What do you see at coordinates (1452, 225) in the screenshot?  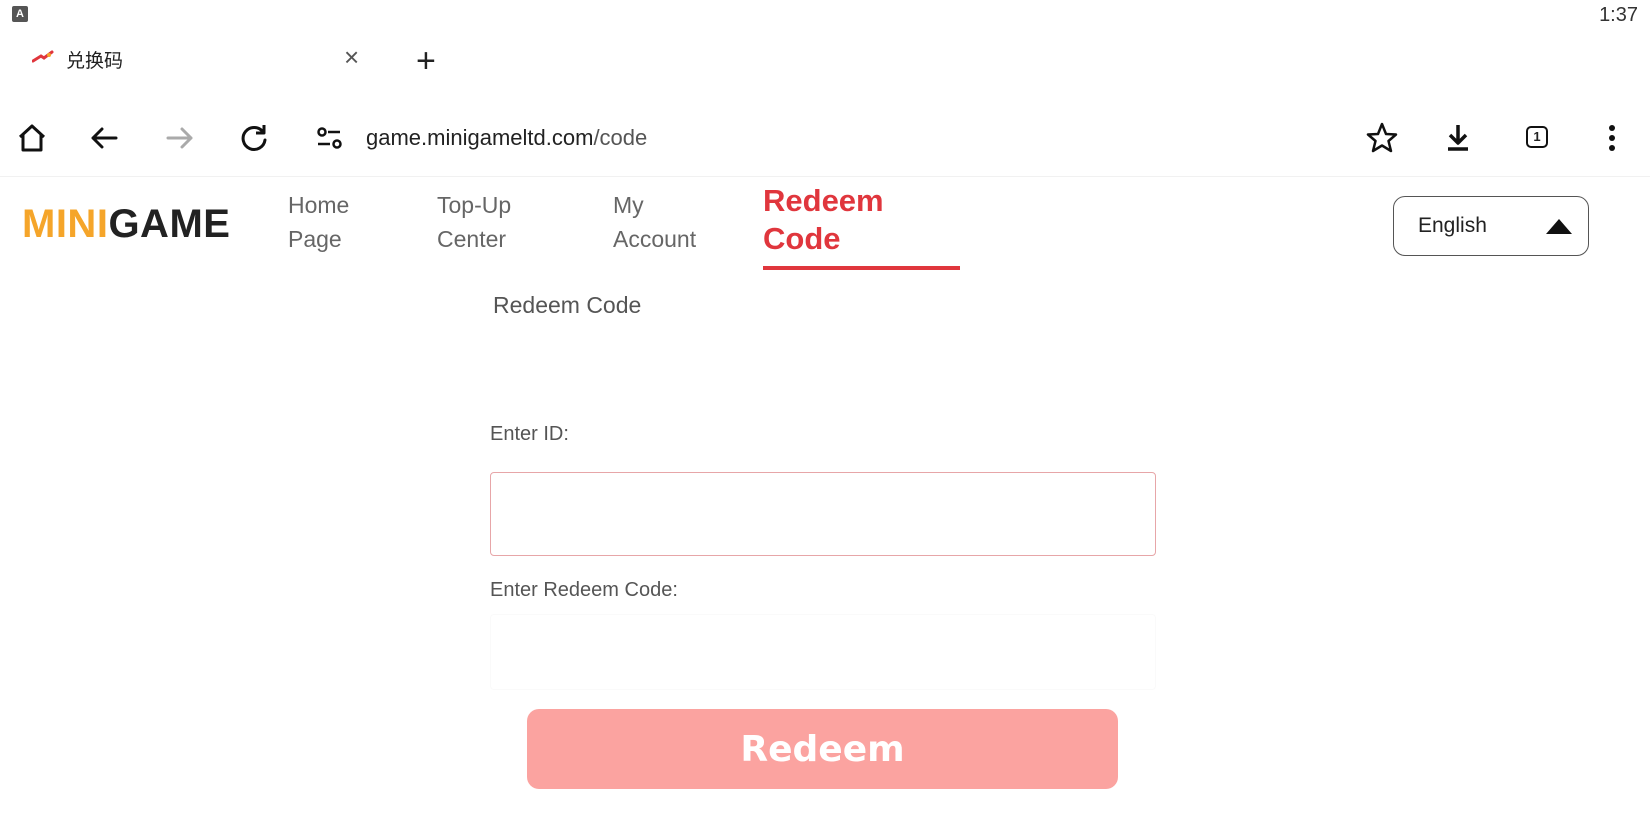 I see `language-label: English` at bounding box center [1452, 225].